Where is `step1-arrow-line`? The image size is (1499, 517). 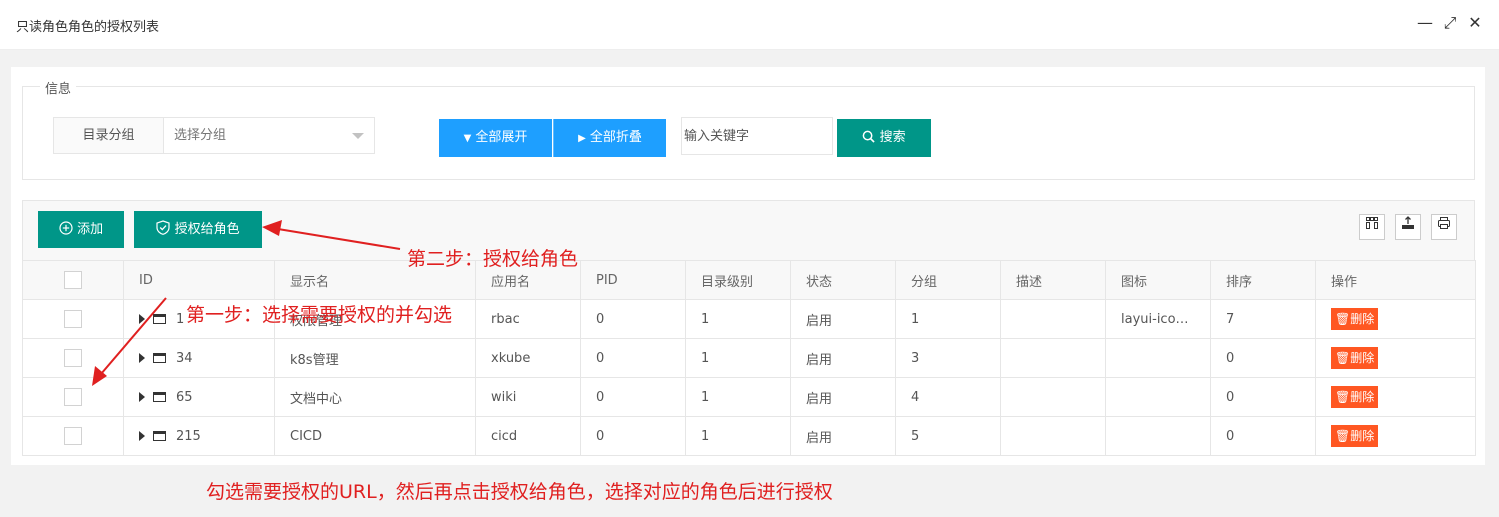
step1-arrow-line is located at coordinates (133, 336).